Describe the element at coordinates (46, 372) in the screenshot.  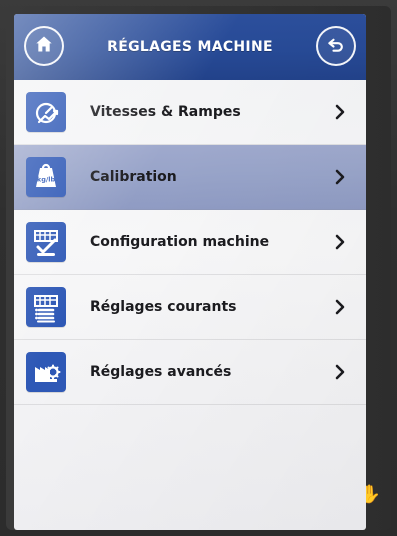
I see `advanced-settings-icon` at that location.